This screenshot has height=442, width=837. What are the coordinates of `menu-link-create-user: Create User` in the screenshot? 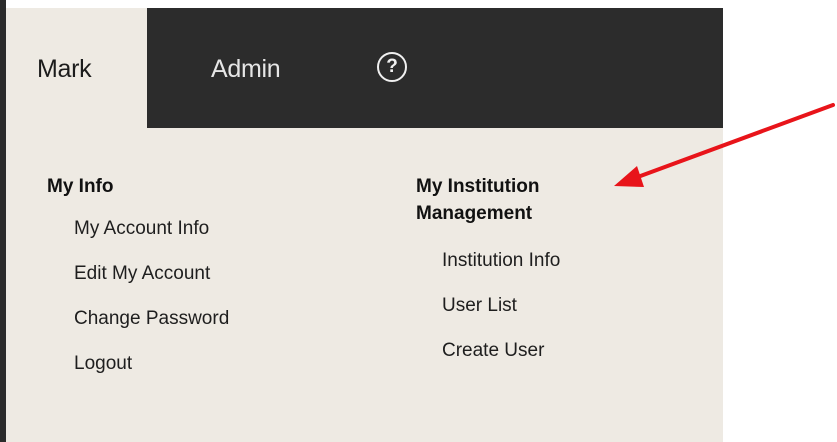 It's located at (493, 351).